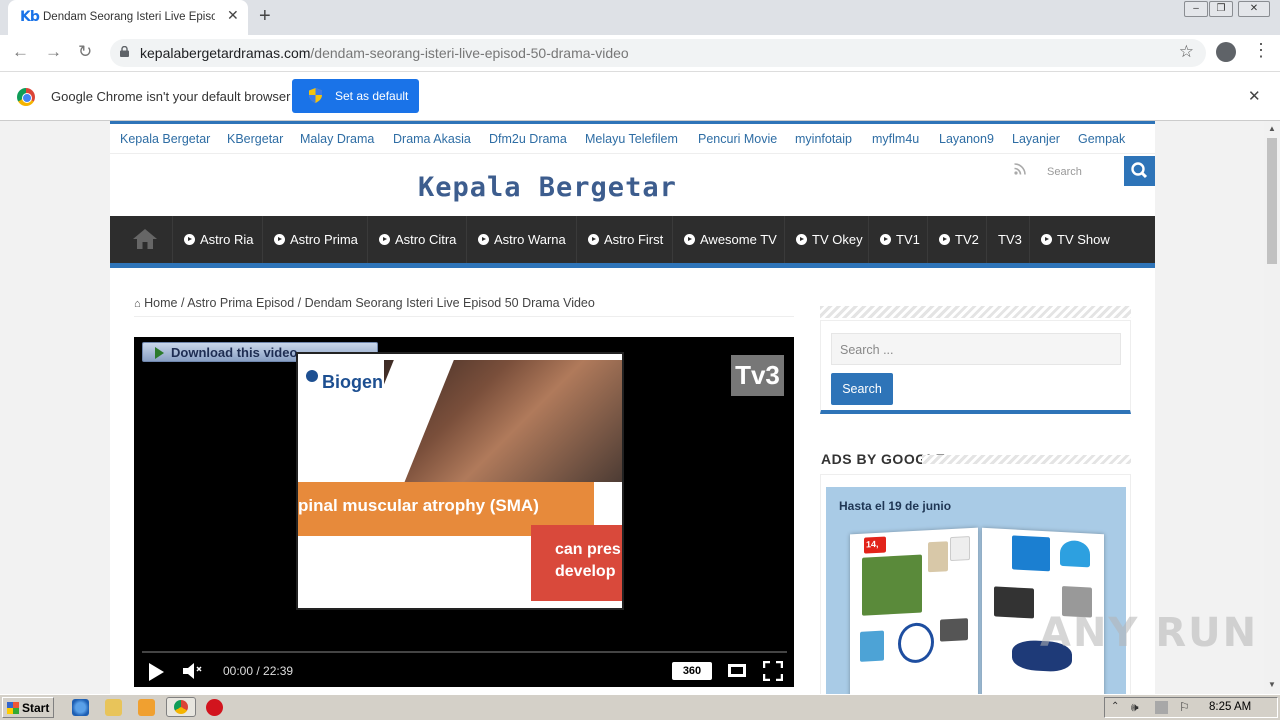 This screenshot has width=1280, height=720. What do you see at coordinates (823, 139) in the screenshot?
I see `top-link: myinfotaip` at bounding box center [823, 139].